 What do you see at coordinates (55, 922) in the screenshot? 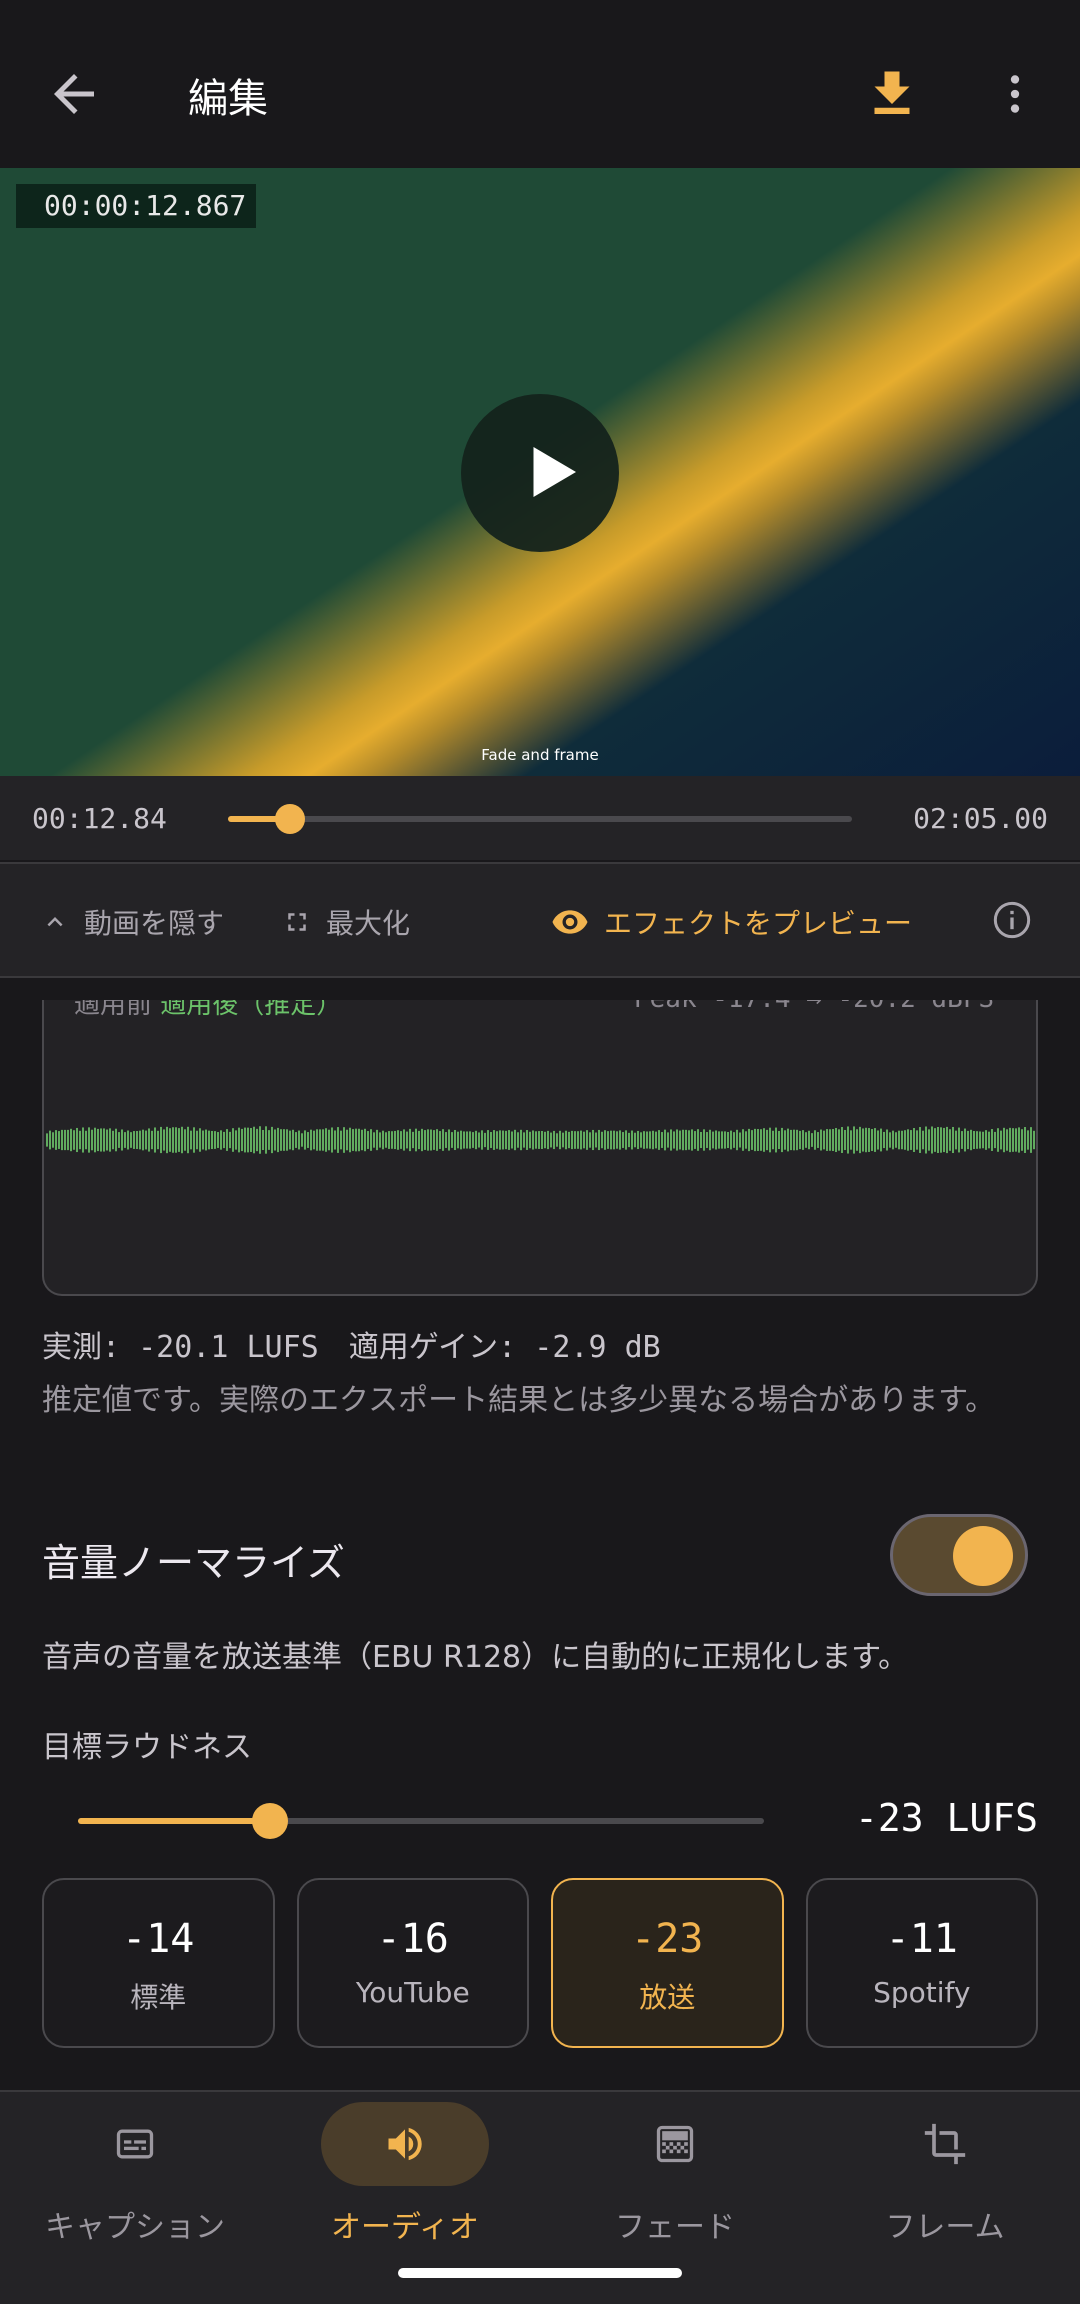
I see `chevron-up-icon` at bounding box center [55, 922].